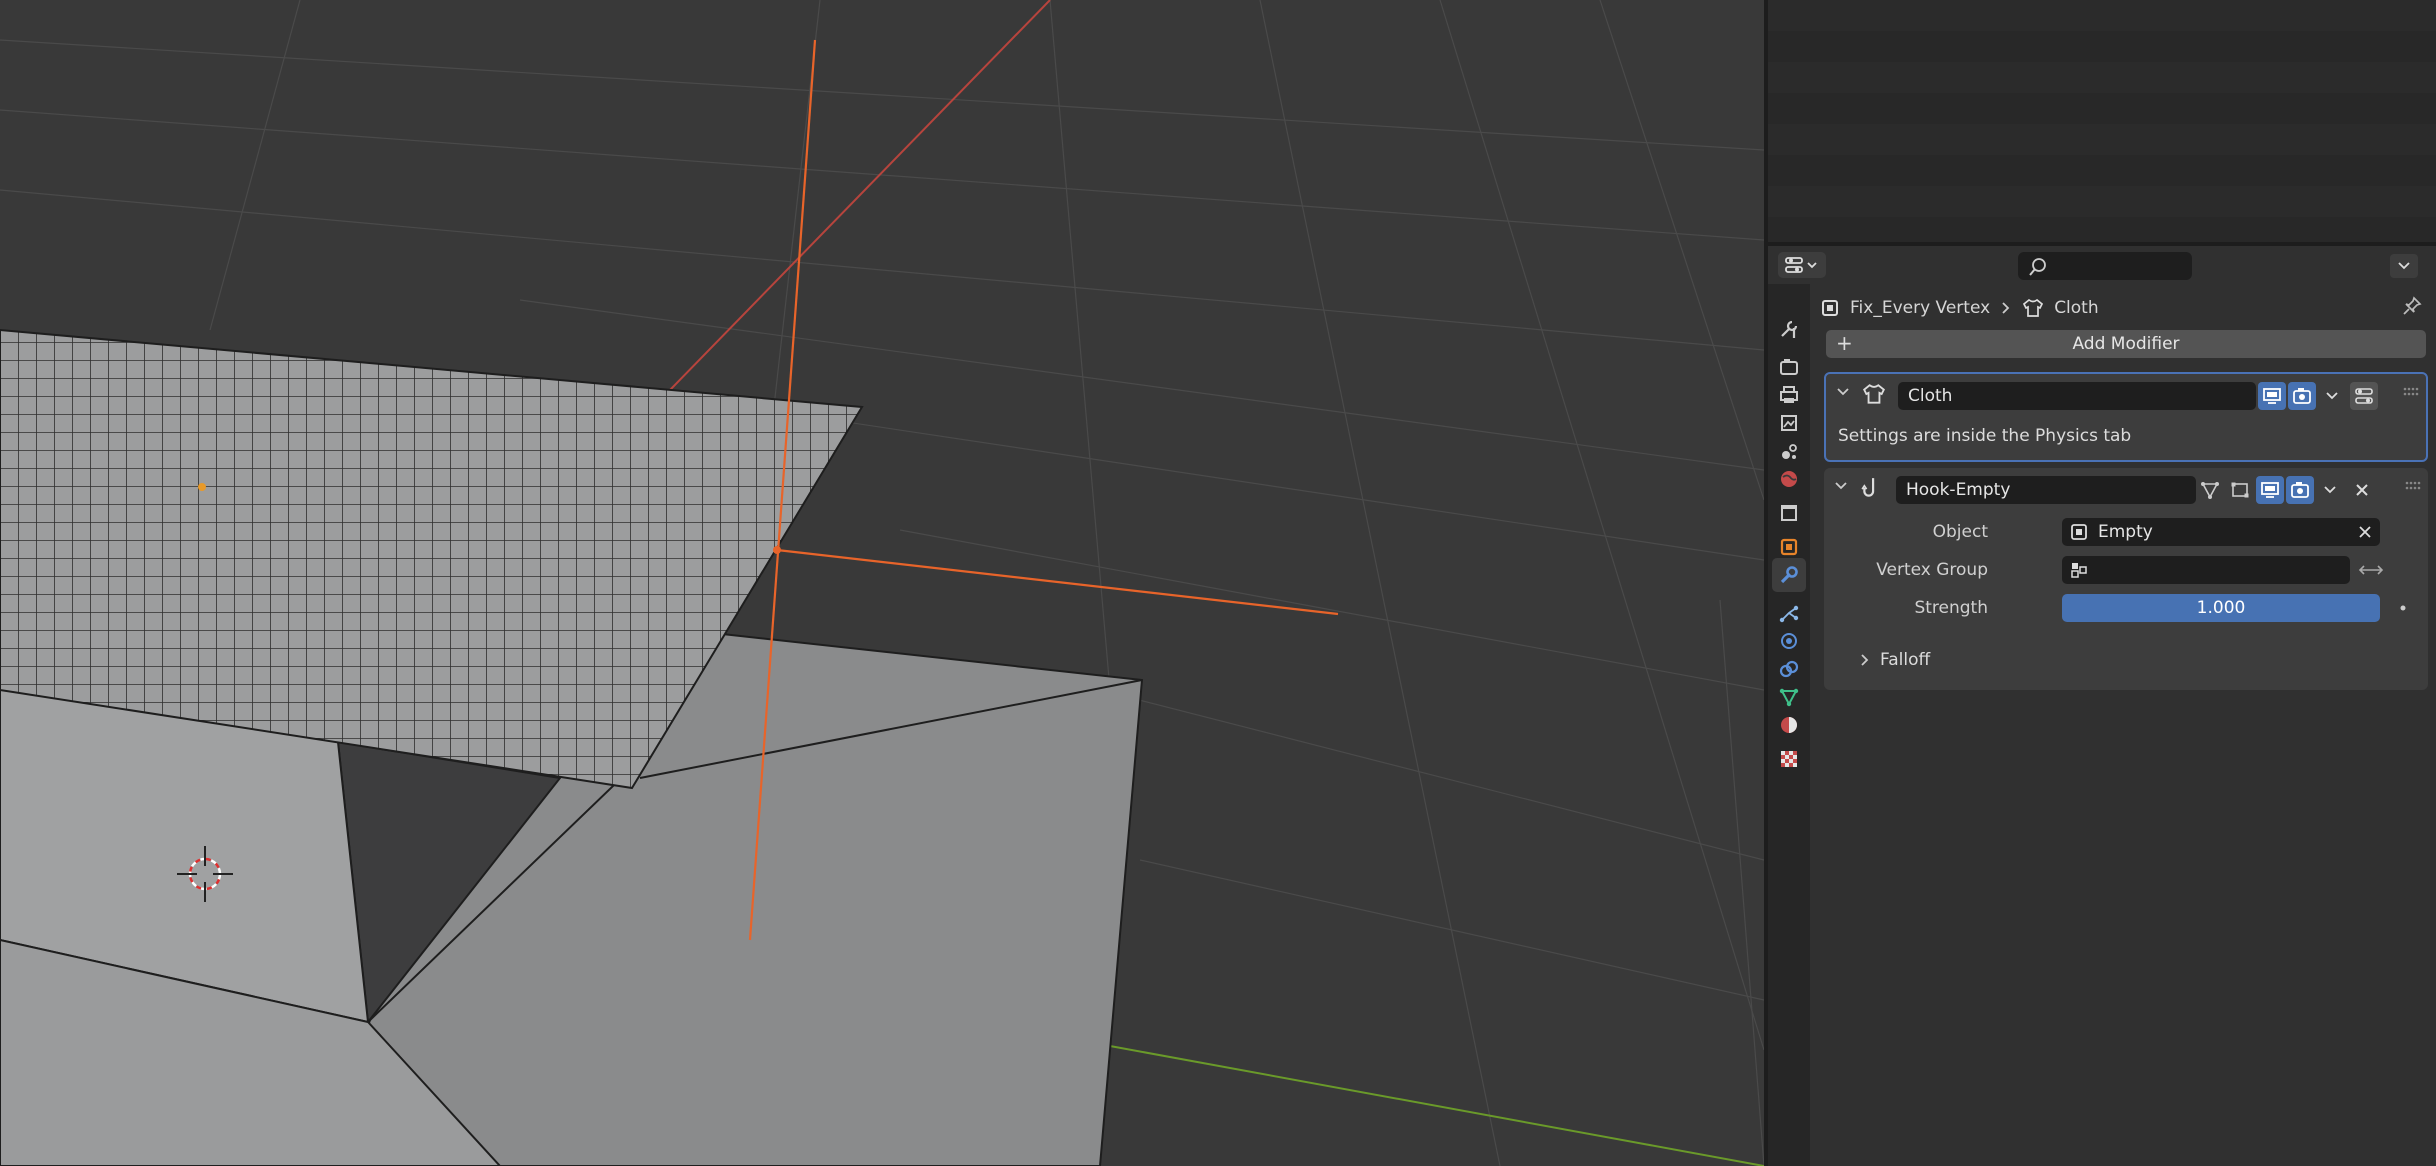 The width and height of the screenshot is (2436, 1166). What do you see at coordinates (1436, 1105) in the screenshot?
I see `y-axis-line` at bounding box center [1436, 1105].